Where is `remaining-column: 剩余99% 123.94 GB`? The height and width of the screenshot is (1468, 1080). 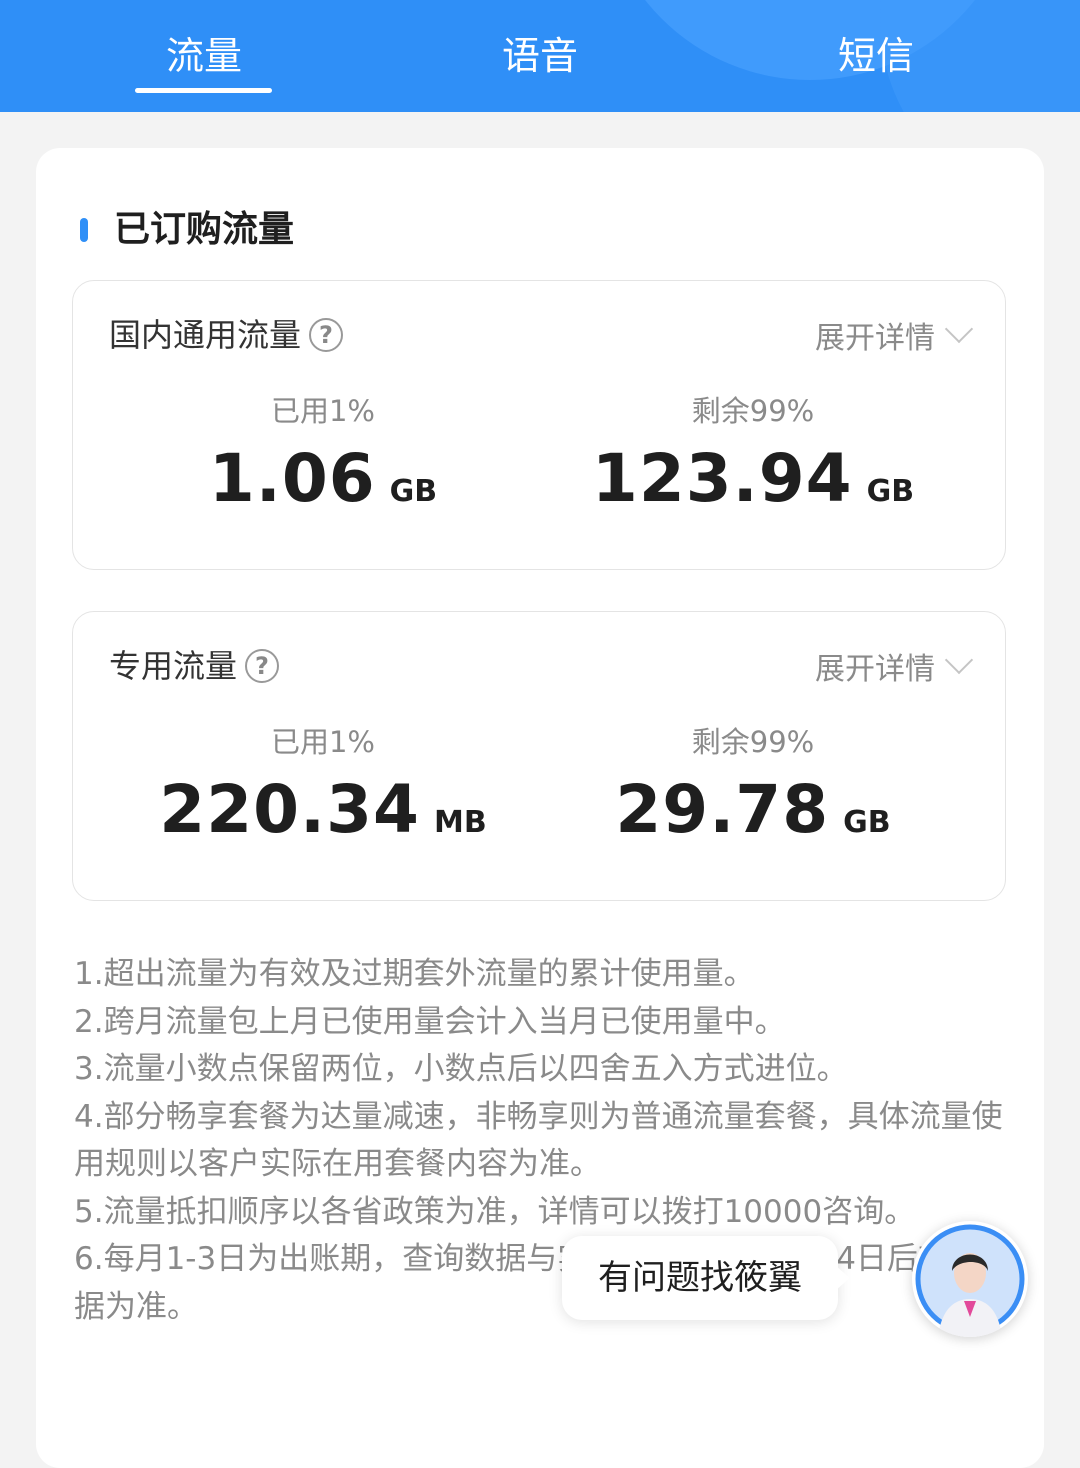 remaining-column: 剩余99% 123.94 GB is located at coordinates (753, 462).